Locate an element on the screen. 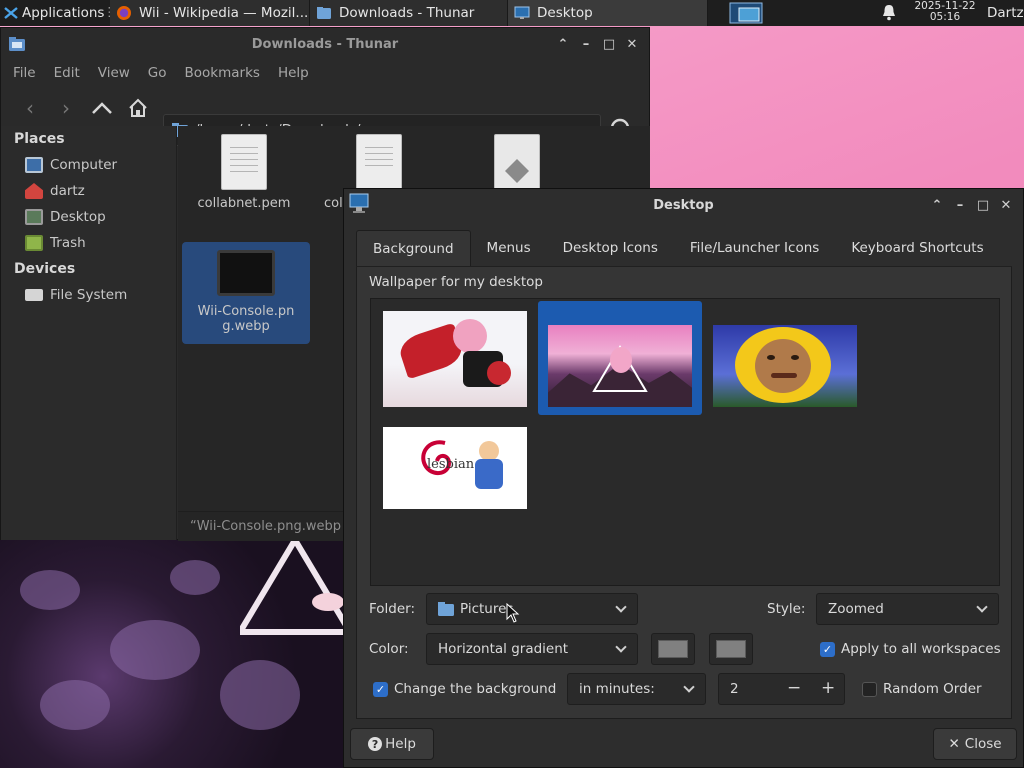 The width and height of the screenshot is (1024, 768). checkbox-checked-icon: ✓ is located at coordinates (827, 649).